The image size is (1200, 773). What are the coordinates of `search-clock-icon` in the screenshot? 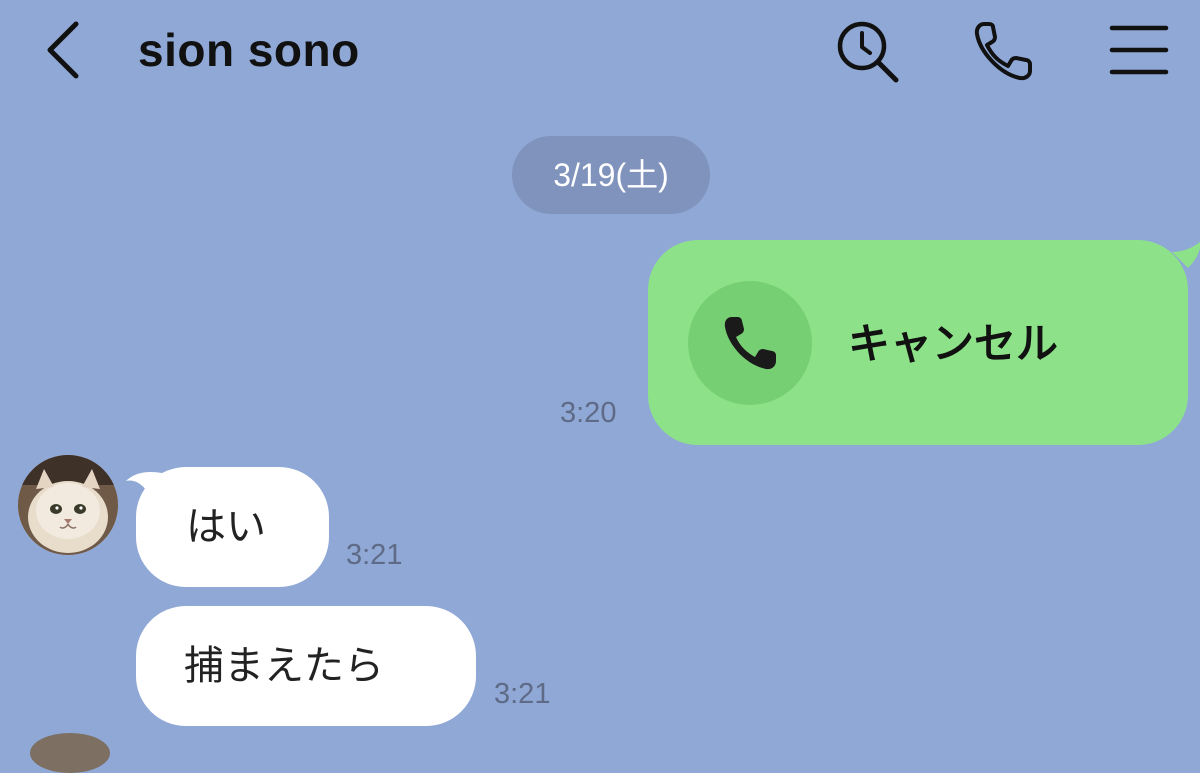 It's located at (868, 52).